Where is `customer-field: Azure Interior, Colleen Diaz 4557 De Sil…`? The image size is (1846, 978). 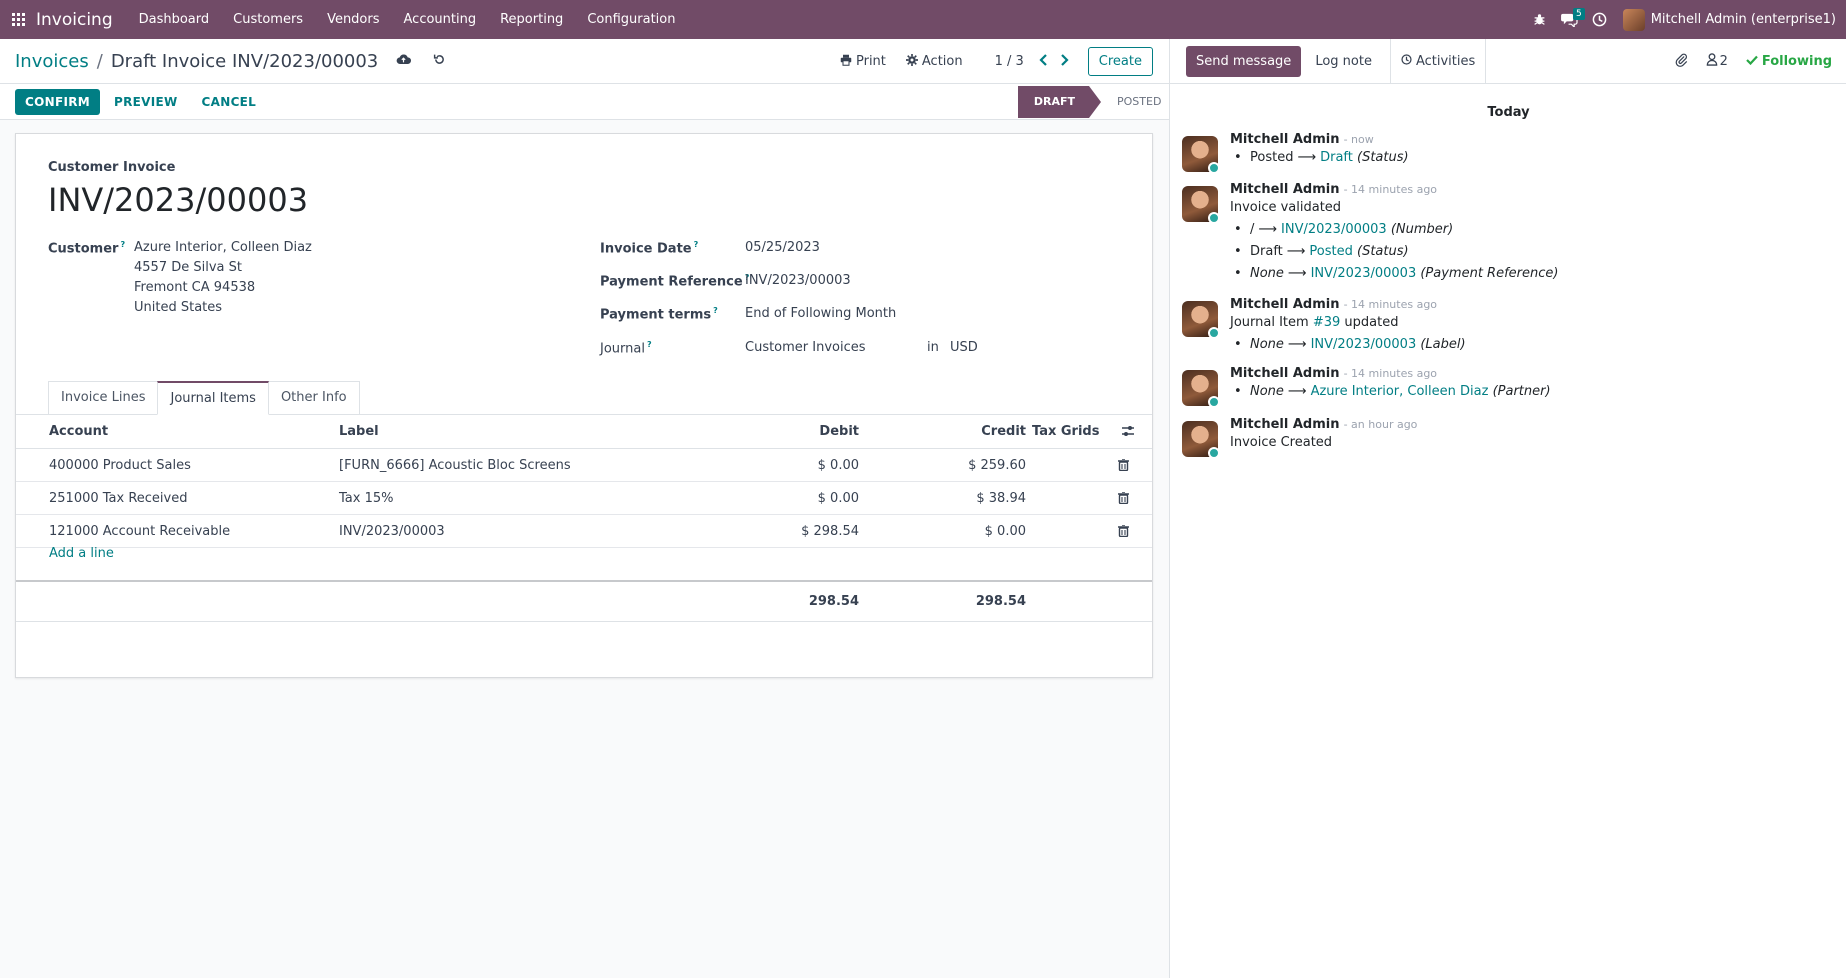
customer-field: Azure Interior, Colleen Diaz 4557 De Sil… is located at coordinates (223, 278).